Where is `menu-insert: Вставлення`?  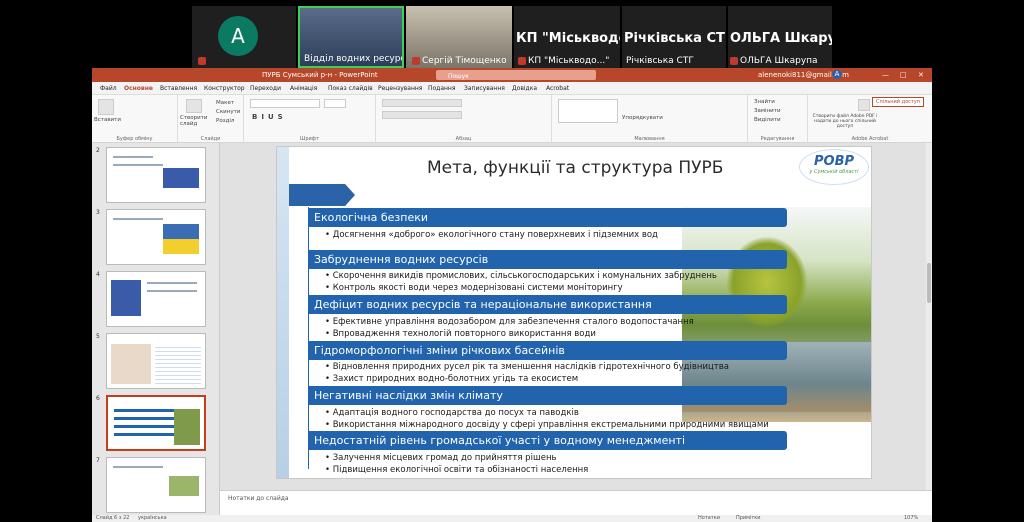
menu-insert: Вставлення is located at coordinates (178, 88).